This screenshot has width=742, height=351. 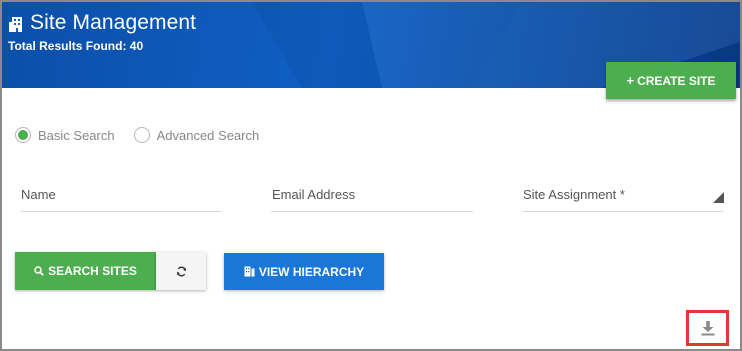 I want to click on view-hierarchy-label: VIEW HIERARCHY, so click(x=311, y=271).